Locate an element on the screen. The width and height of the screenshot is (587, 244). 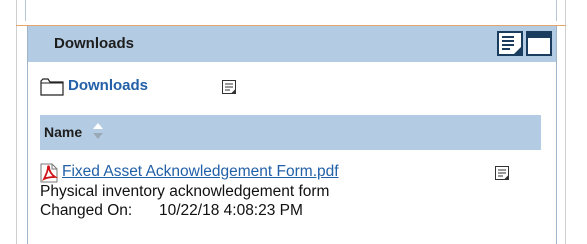
portlet-header: Downloads is located at coordinates (292, 44).